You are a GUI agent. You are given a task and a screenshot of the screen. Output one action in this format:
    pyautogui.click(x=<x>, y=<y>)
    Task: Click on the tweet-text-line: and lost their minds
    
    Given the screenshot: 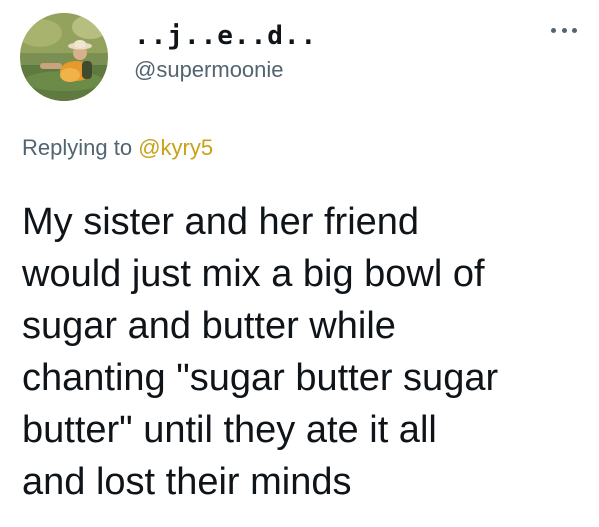 What is the action you would take?
    pyautogui.click(x=187, y=482)
    